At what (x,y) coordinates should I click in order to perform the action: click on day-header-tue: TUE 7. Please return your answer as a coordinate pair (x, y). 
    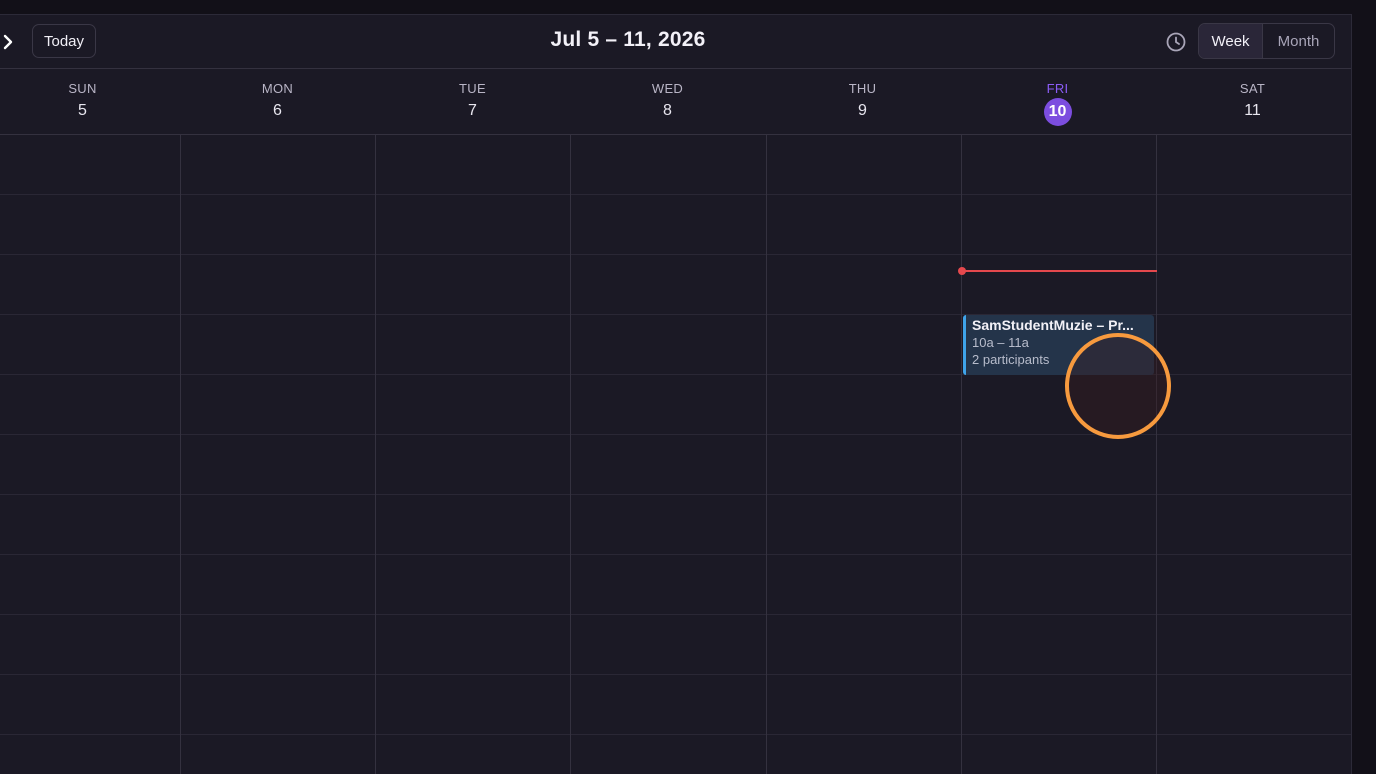
    Looking at the image, I should click on (472, 102).